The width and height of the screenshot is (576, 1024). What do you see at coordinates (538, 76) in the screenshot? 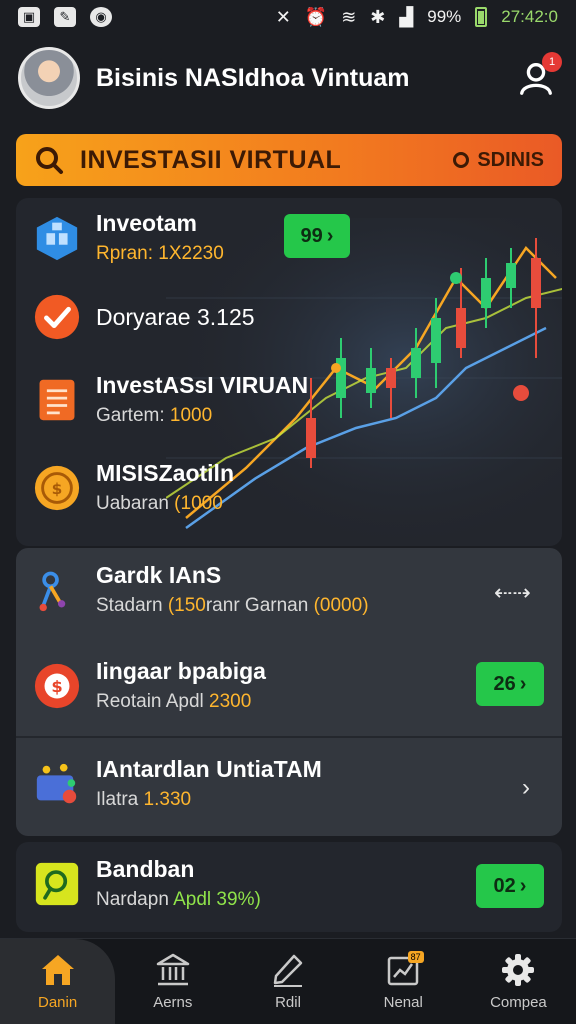
I see `profile-button: 1` at bounding box center [538, 76].